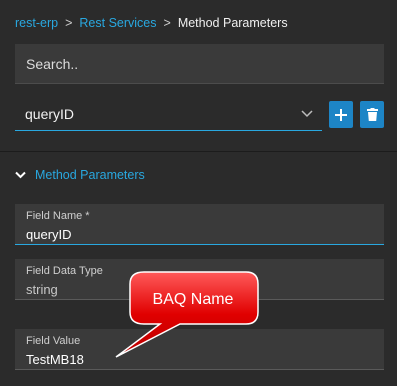  What do you see at coordinates (232, 23) in the screenshot?
I see `breadcrumb-current: Method Parameters` at bounding box center [232, 23].